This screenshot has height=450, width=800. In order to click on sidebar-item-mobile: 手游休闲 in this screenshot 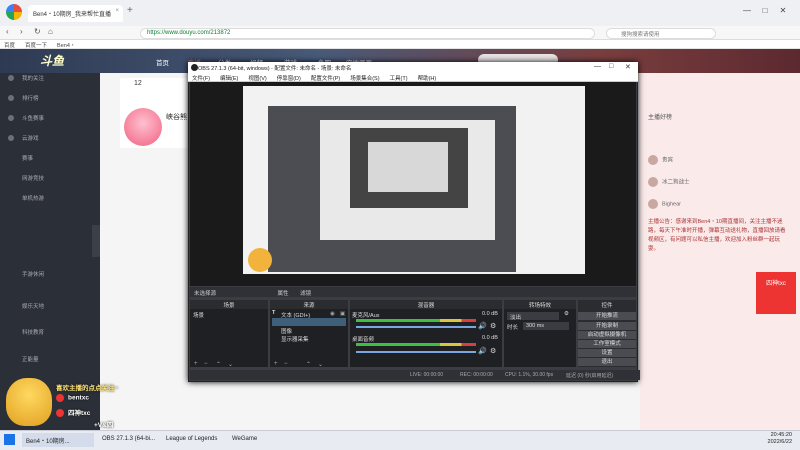, I will do `click(33, 274)`.